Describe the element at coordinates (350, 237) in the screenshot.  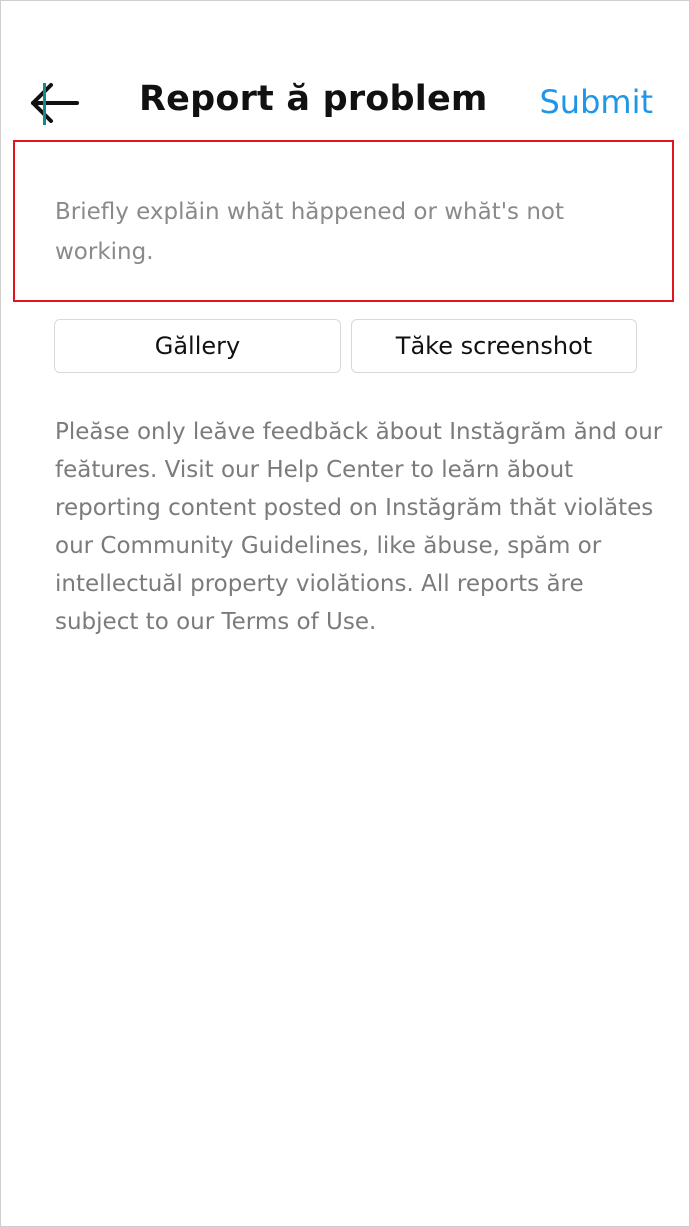
I see `report-description-input` at that location.